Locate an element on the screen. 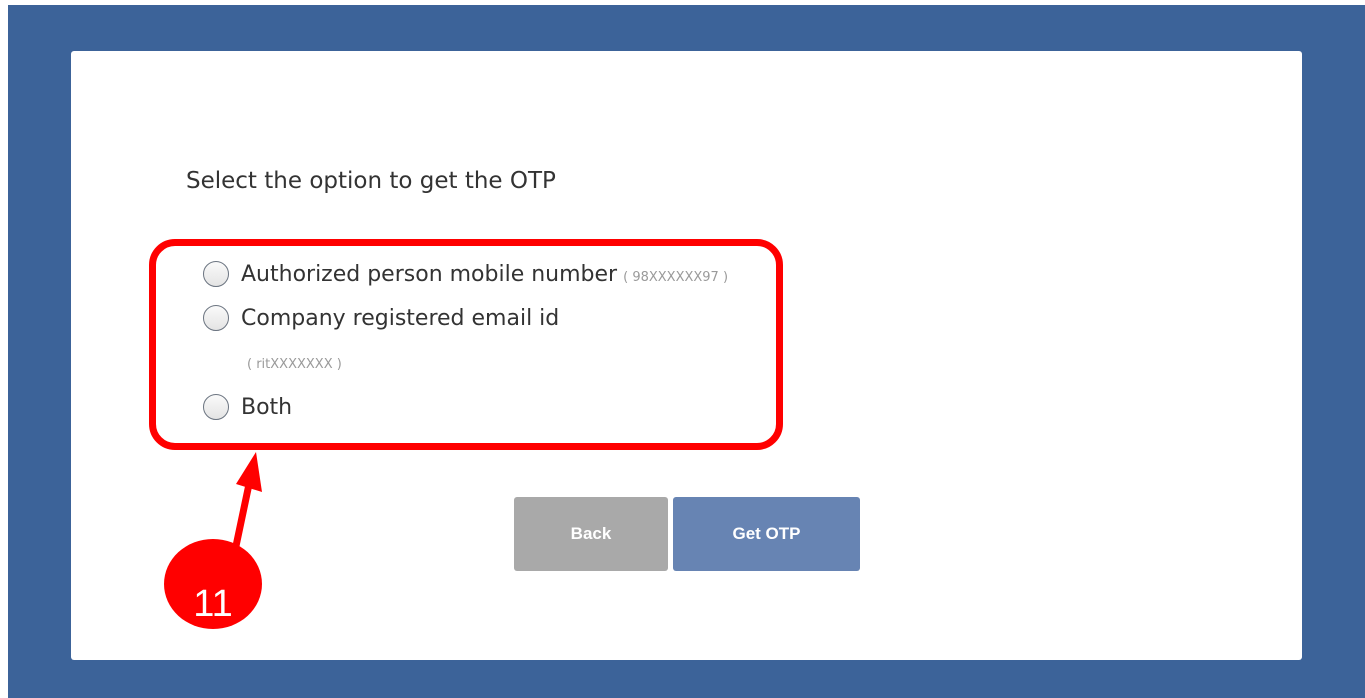 The image size is (1365, 698). option-both: Both is located at coordinates (247, 407).